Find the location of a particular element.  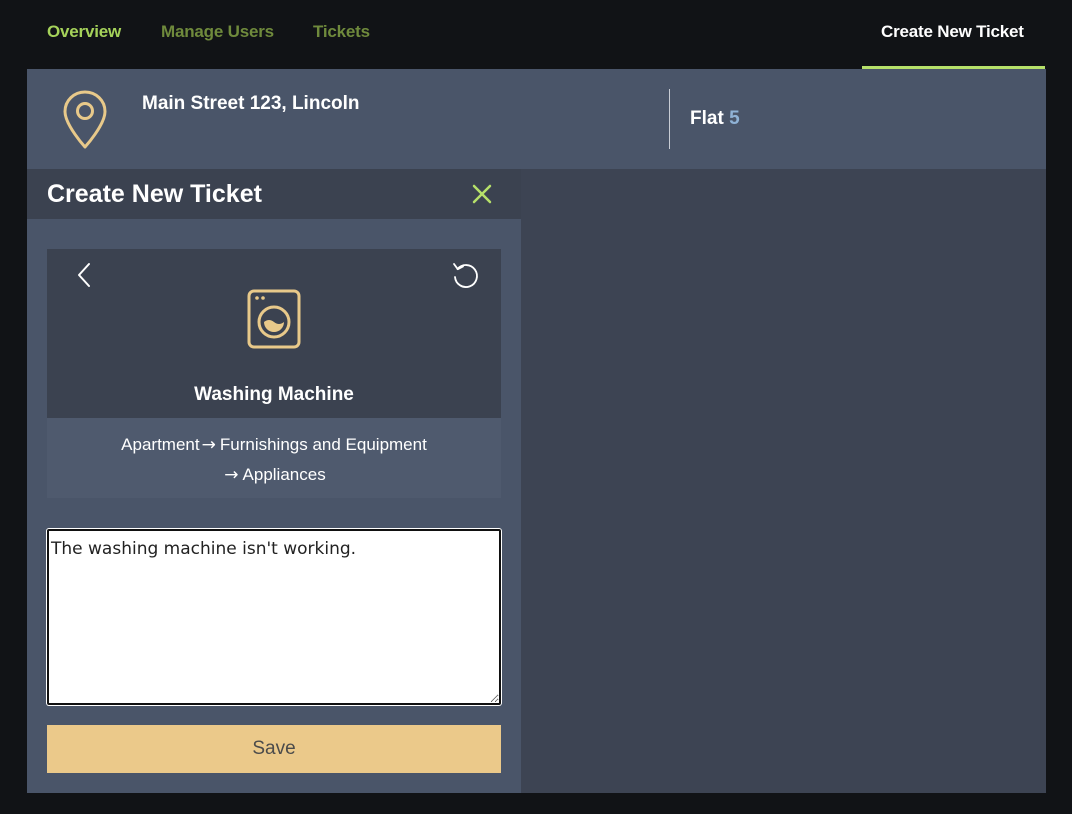

panel-header: Create New Ticket is located at coordinates (274, 194).